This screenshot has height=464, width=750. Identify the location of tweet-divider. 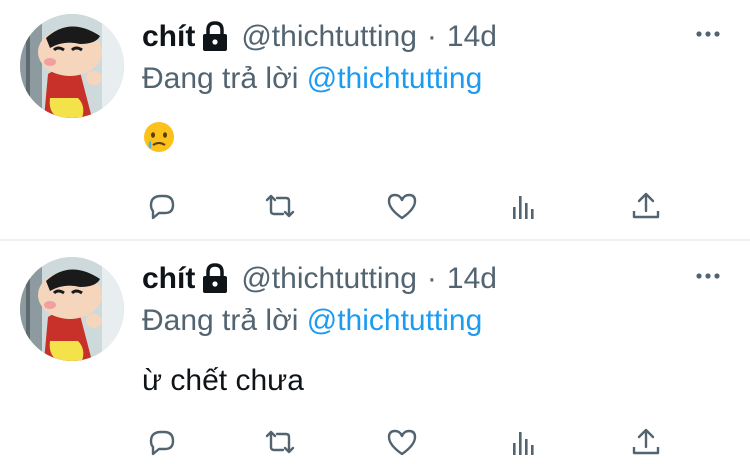
(375, 240).